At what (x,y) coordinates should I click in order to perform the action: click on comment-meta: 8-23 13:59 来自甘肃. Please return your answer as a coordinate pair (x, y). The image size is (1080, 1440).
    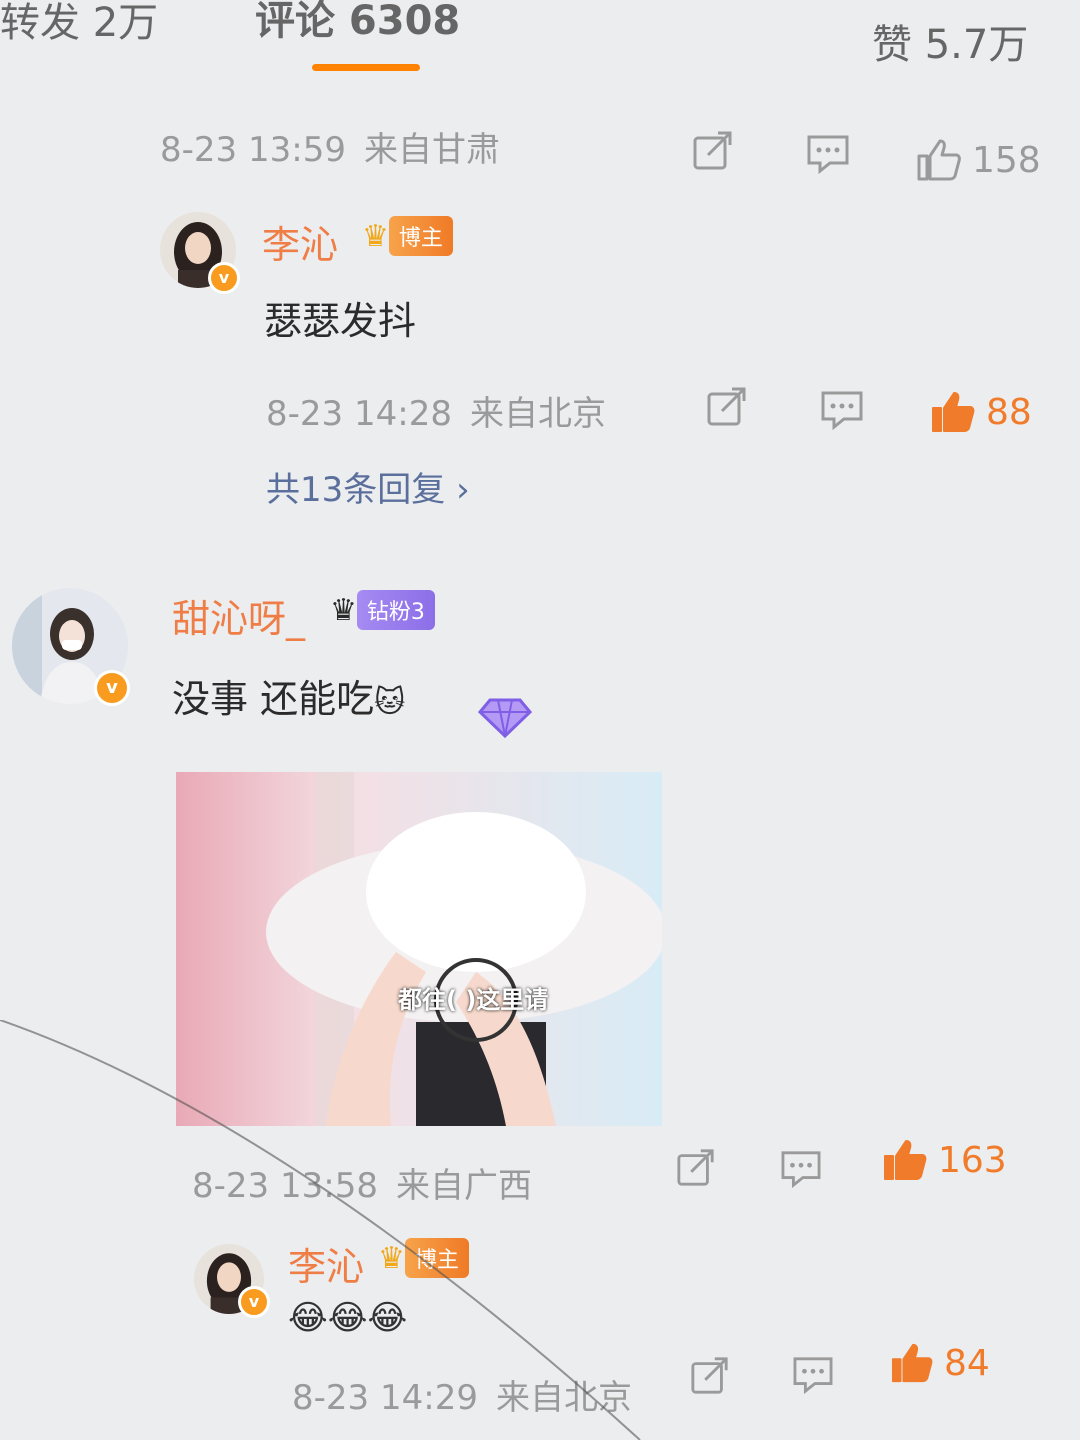
    Looking at the image, I should click on (330, 146).